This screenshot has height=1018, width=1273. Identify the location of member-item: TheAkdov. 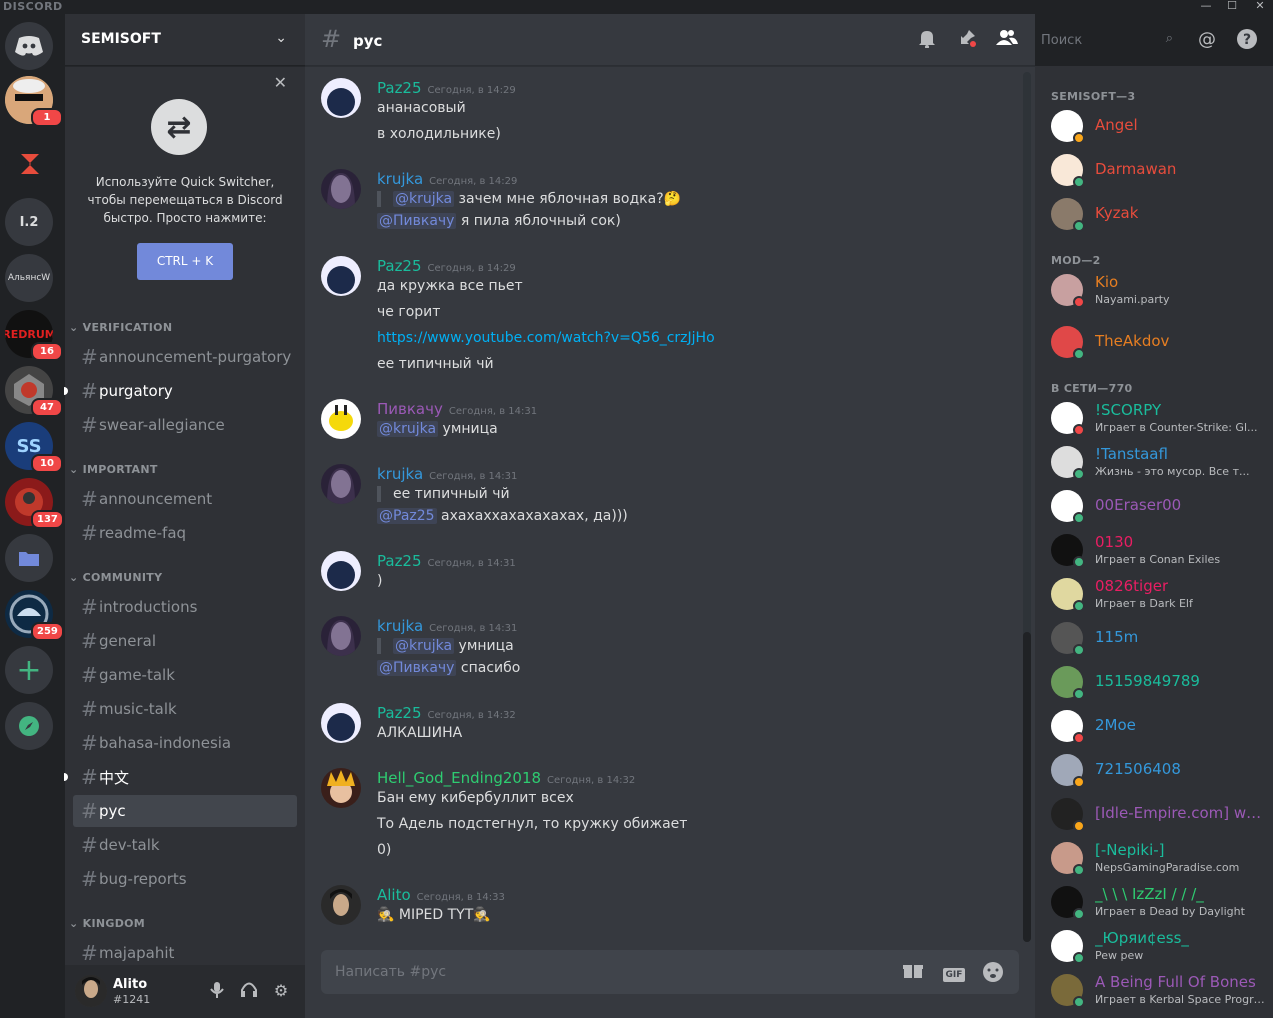
(1155, 342).